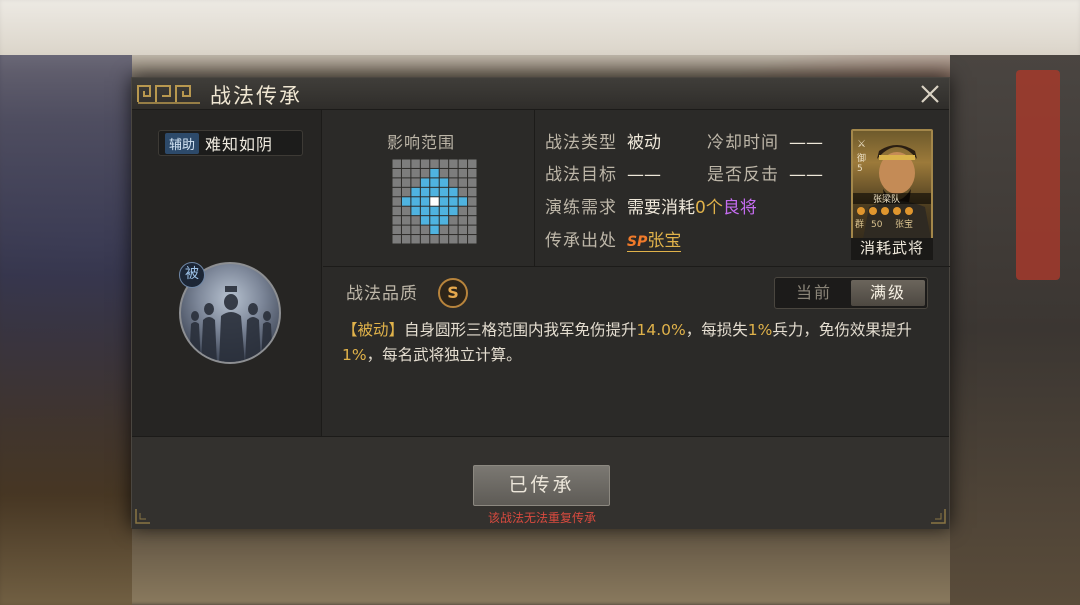  Describe the element at coordinates (814, 293) in the screenshot. I see `toggle-current: 当前` at that location.